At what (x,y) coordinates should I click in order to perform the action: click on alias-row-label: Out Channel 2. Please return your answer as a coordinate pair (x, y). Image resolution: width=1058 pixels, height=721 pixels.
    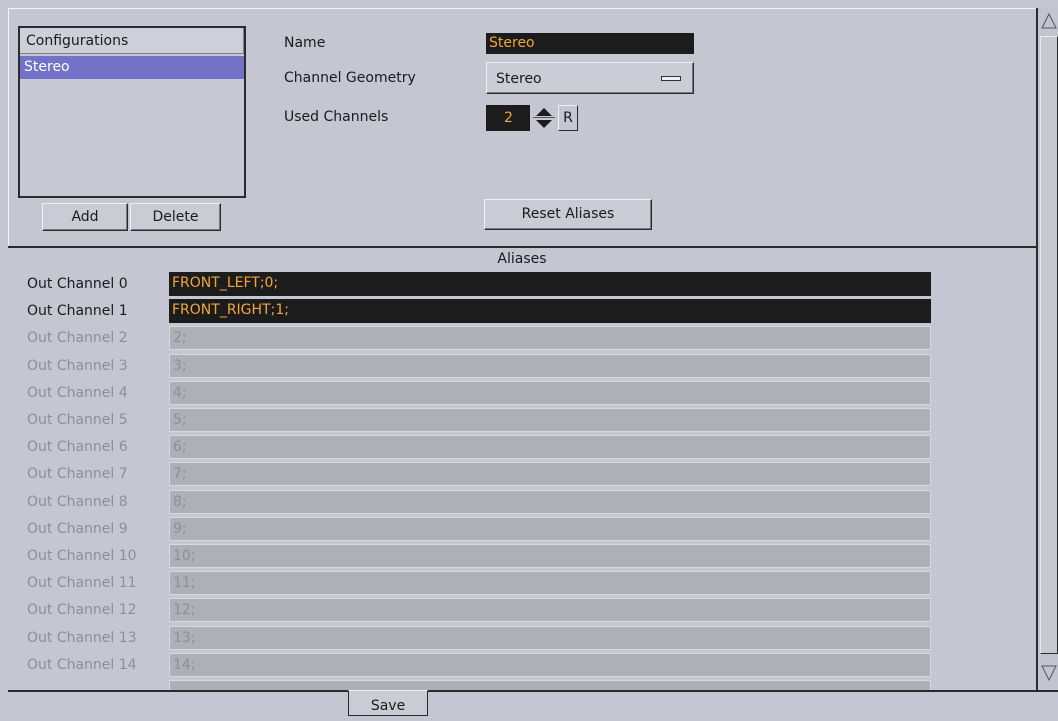
    Looking at the image, I should click on (77, 338).